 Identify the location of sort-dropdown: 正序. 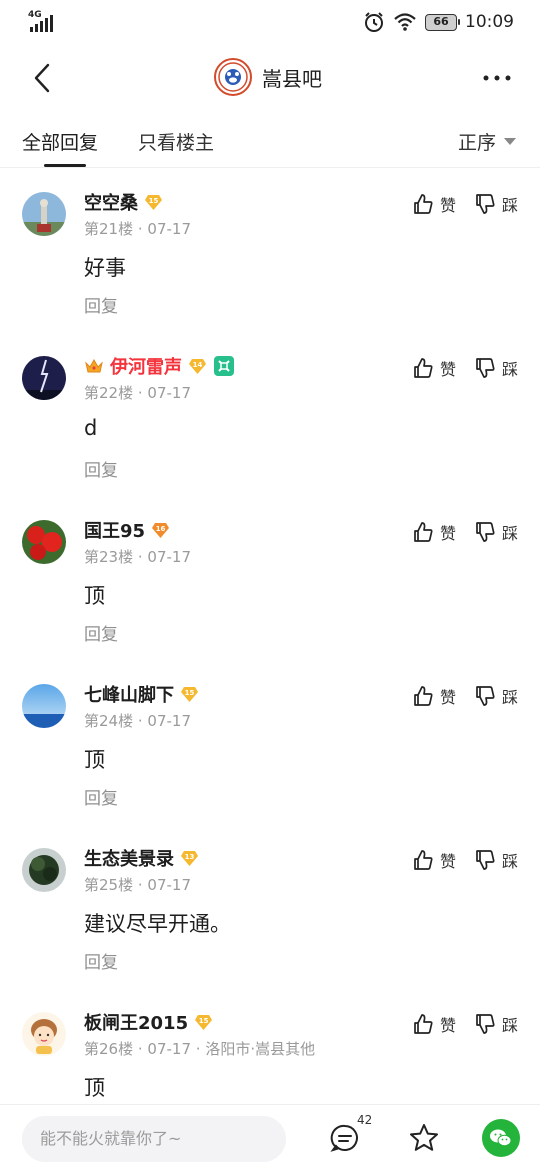
(487, 141).